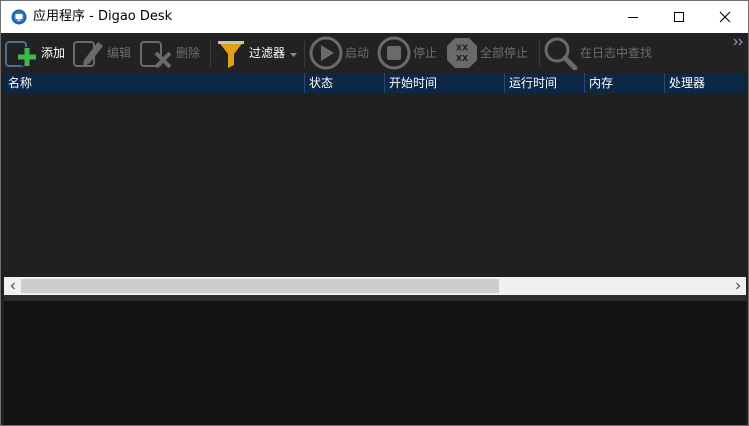  I want to click on stop-label: 停止, so click(425, 52).